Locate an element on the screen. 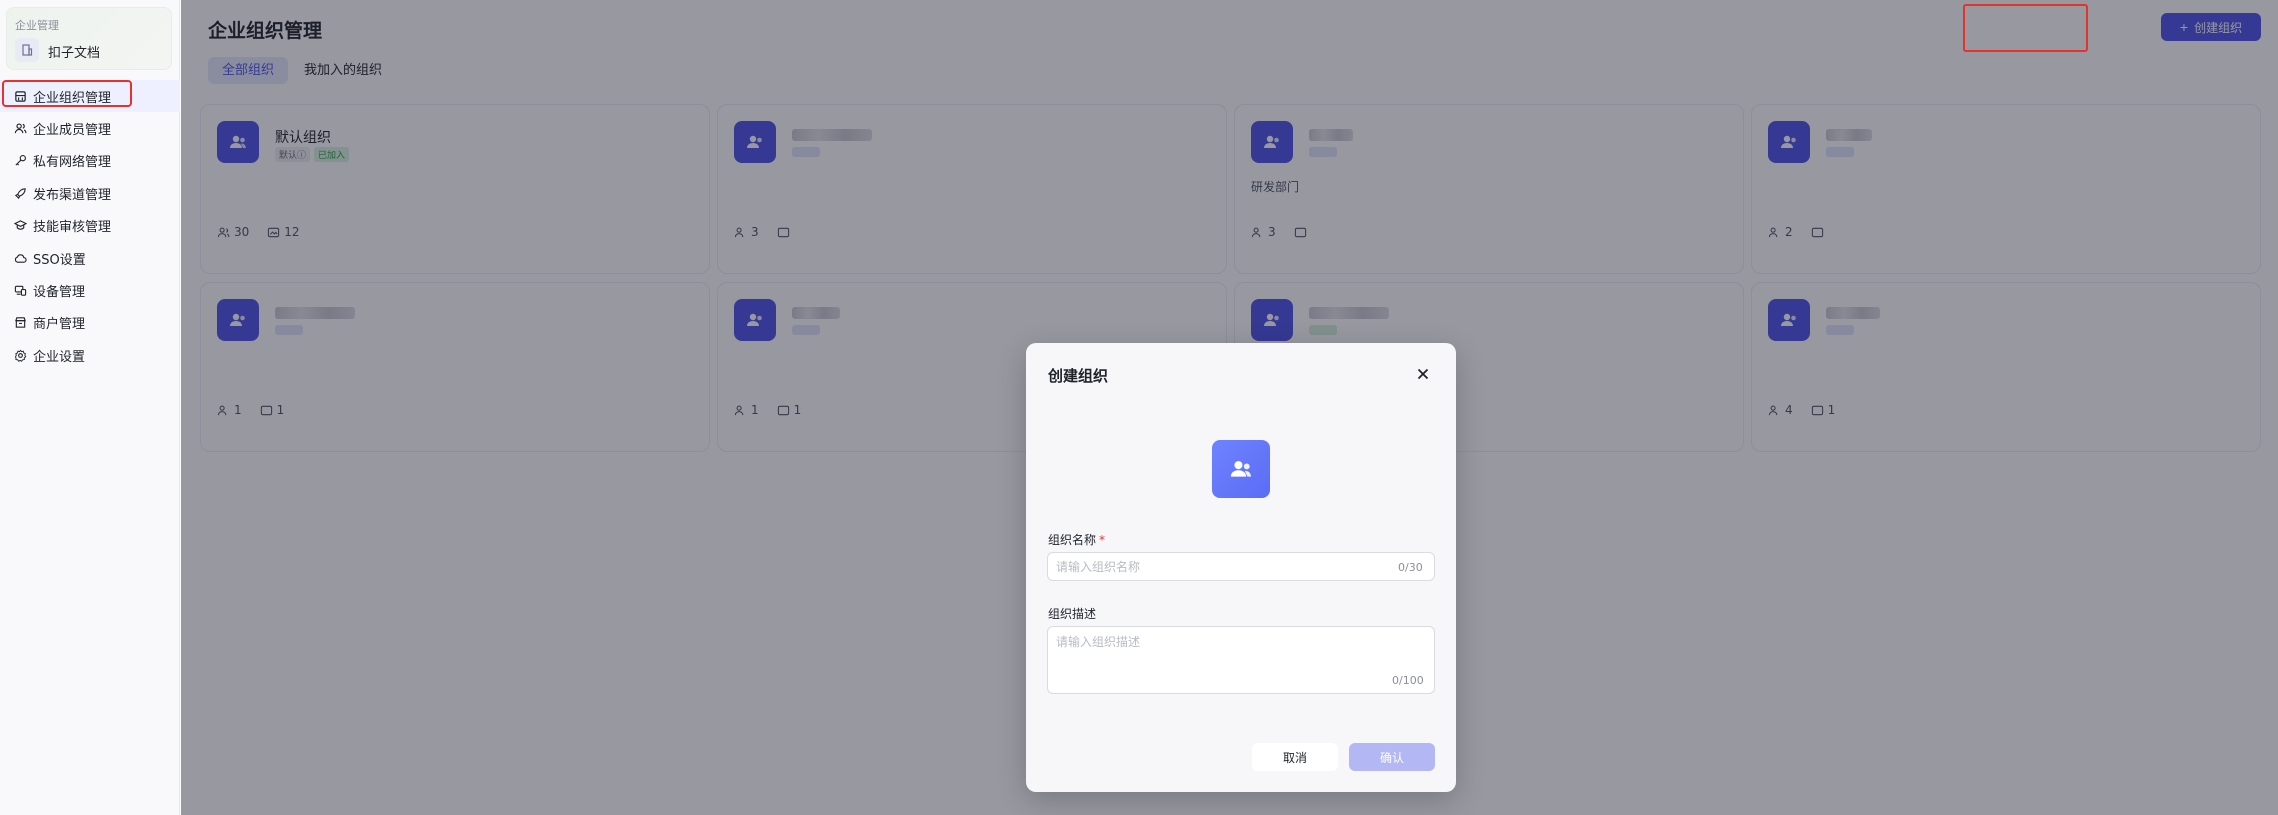 The height and width of the screenshot is (815, 2278). confirm-button: 确认 is located at coordinates (1392, 757).